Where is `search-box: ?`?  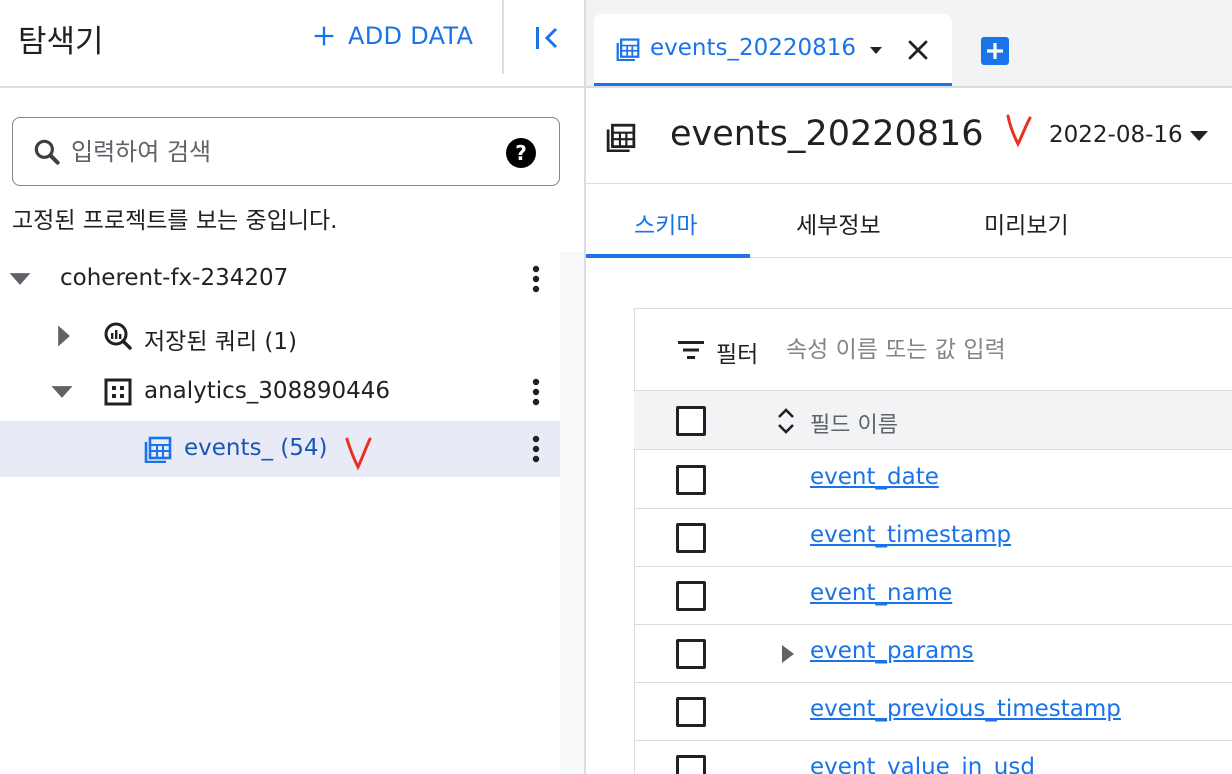 search-box: ? is located at coordinates (286, 151).